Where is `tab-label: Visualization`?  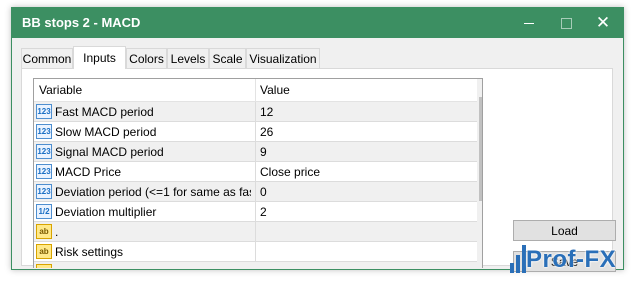
tab-label: Visualization is located at coordinates (283, 58).